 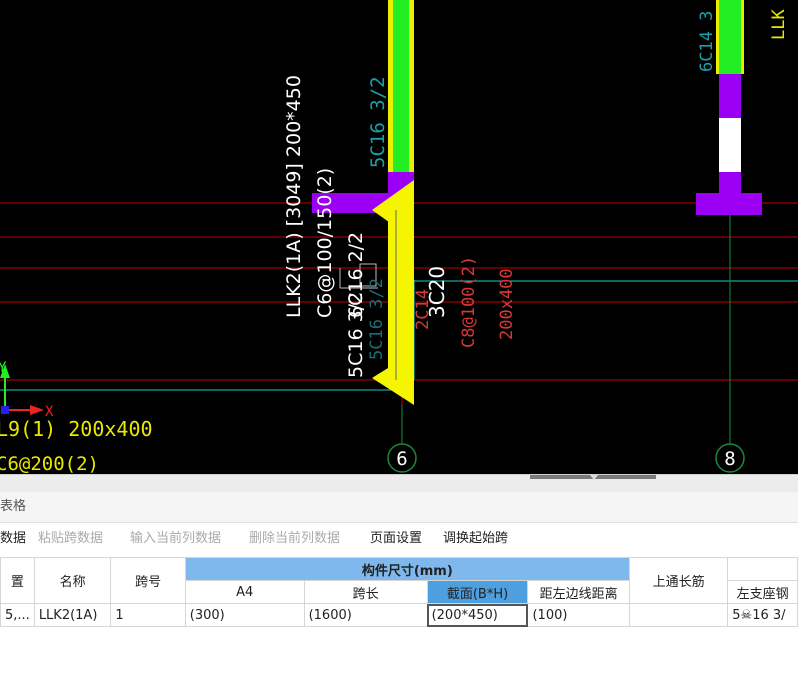 What do you see at coordinates (396, 539) in the screenshot?
I see `toolbar-page-setup-button: 页面设置` at bounding box center [396, 539].